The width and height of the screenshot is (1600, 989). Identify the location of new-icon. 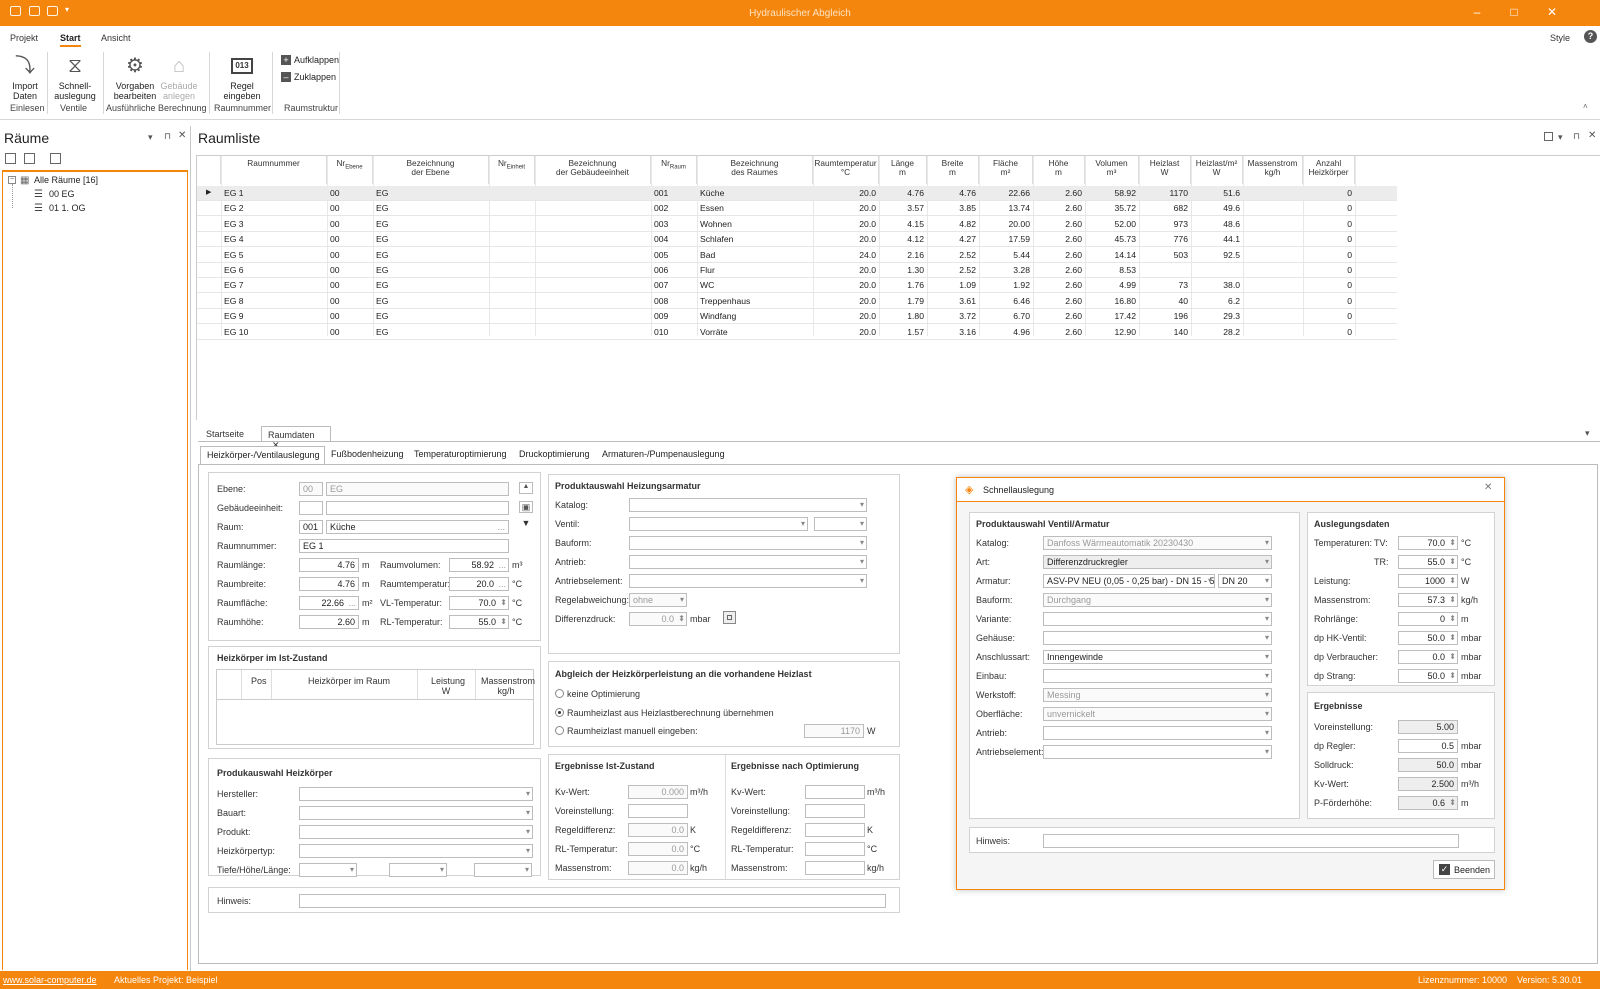
(10, 158).